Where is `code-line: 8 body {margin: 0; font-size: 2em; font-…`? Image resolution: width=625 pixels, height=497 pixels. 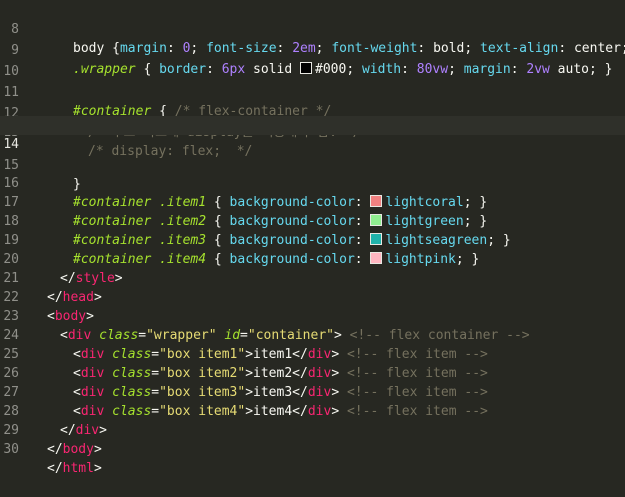 code-line: 8 body {margin: 0; font-size: 2em; font-… is located at coordinates (312, 28).